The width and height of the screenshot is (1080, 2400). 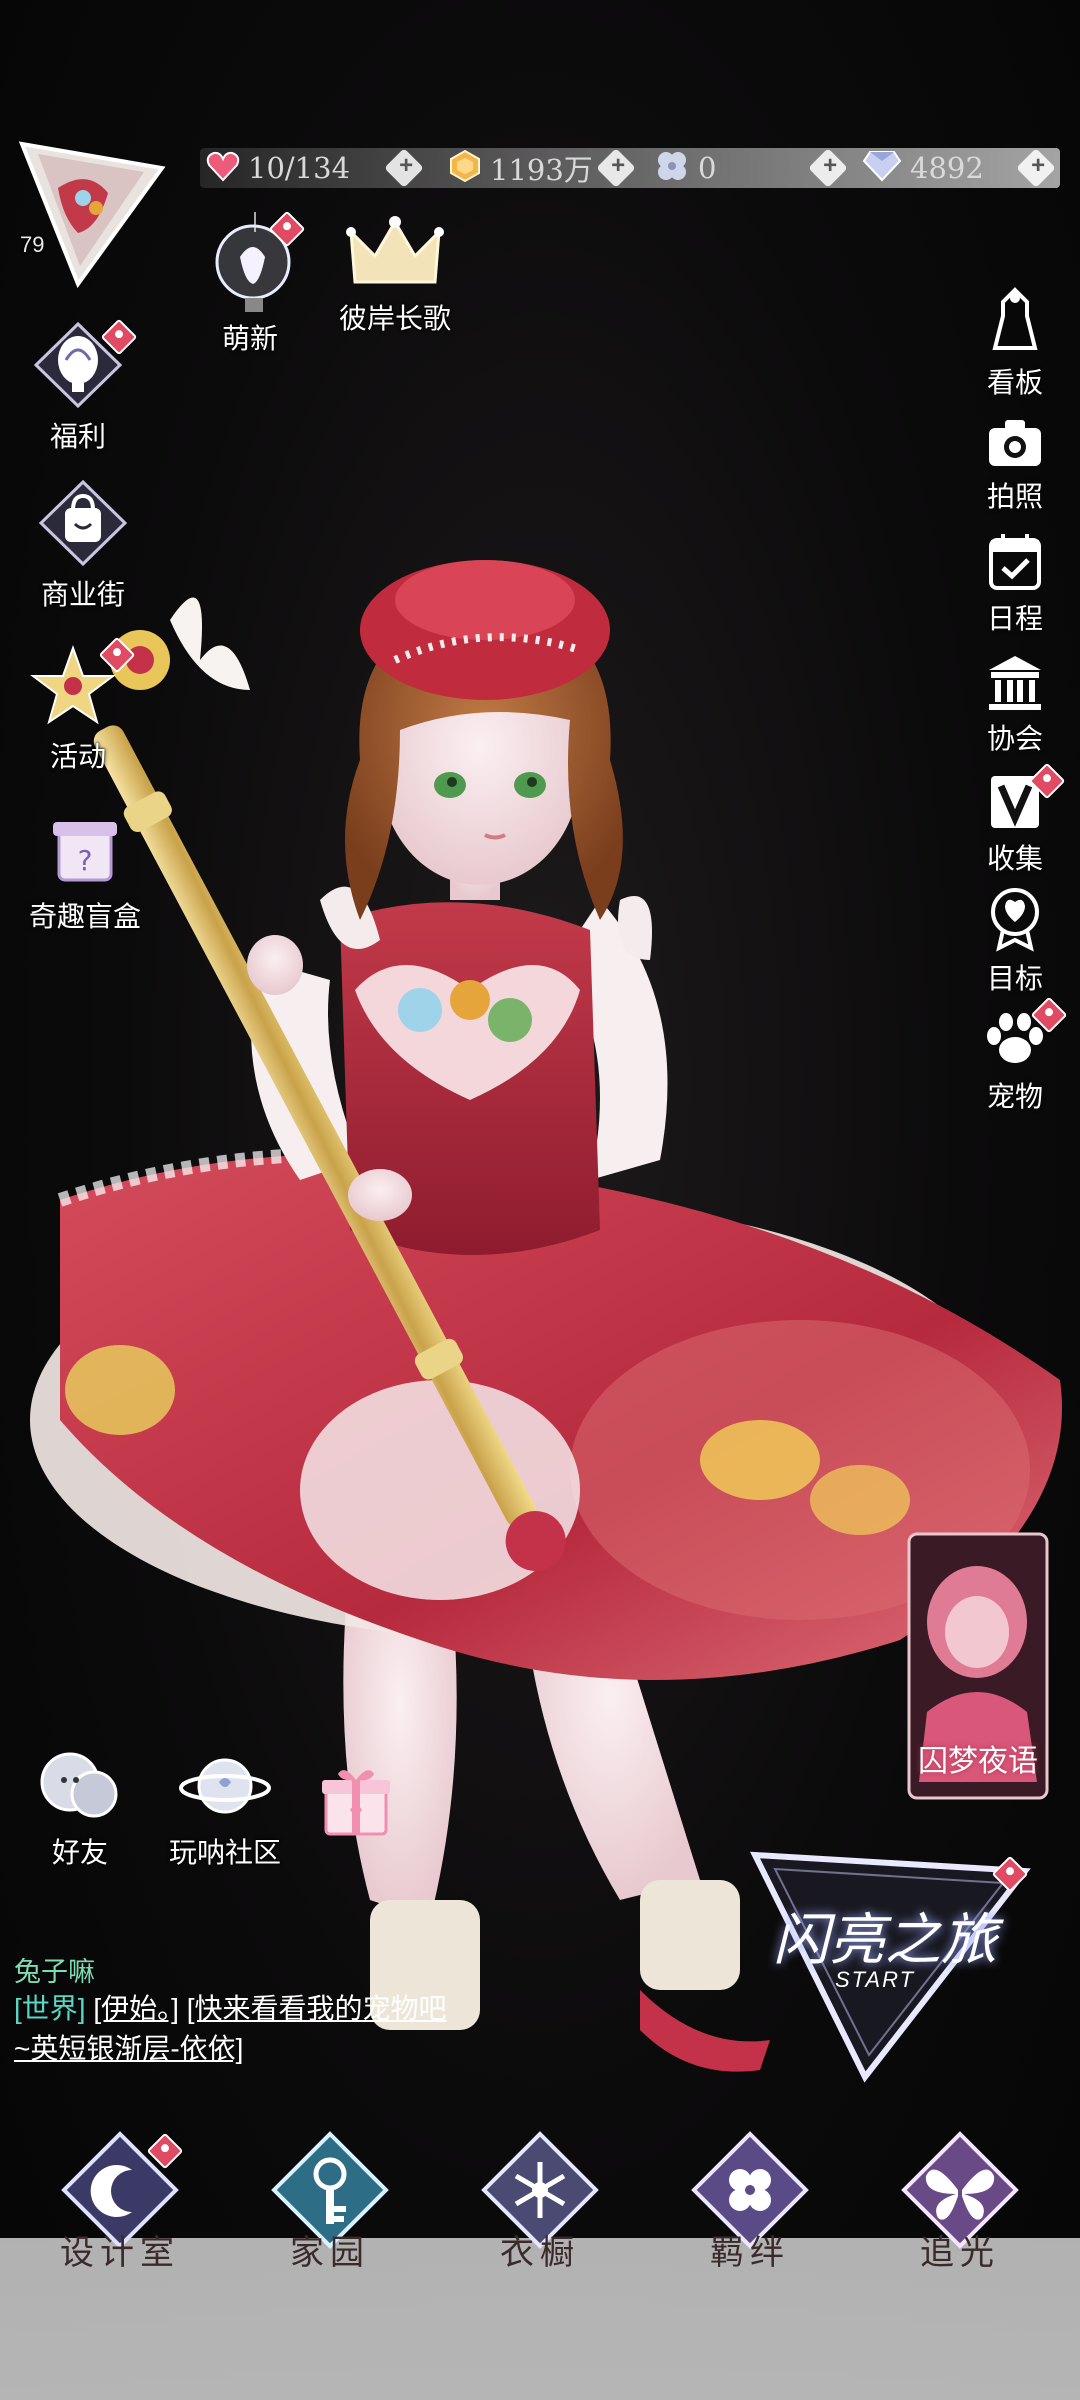 What do you see at coordinates (225, 1786) in the screenshot?
I see `planet-icon` at bounding box center [225, 1786].